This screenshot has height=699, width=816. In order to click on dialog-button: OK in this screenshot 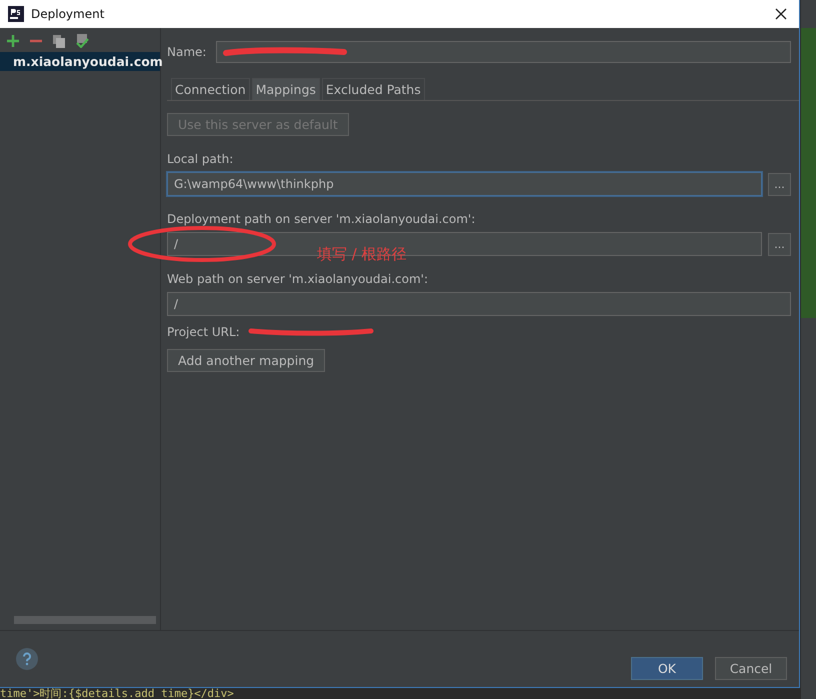, I will do `click(667, 668)`.